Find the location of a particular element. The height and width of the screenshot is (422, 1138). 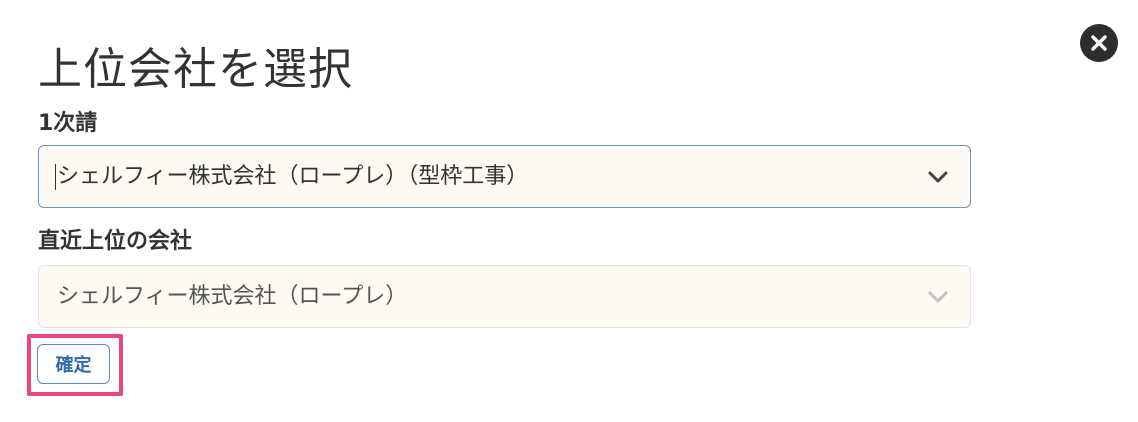

close-icon is located at coordinates (1099, 43).